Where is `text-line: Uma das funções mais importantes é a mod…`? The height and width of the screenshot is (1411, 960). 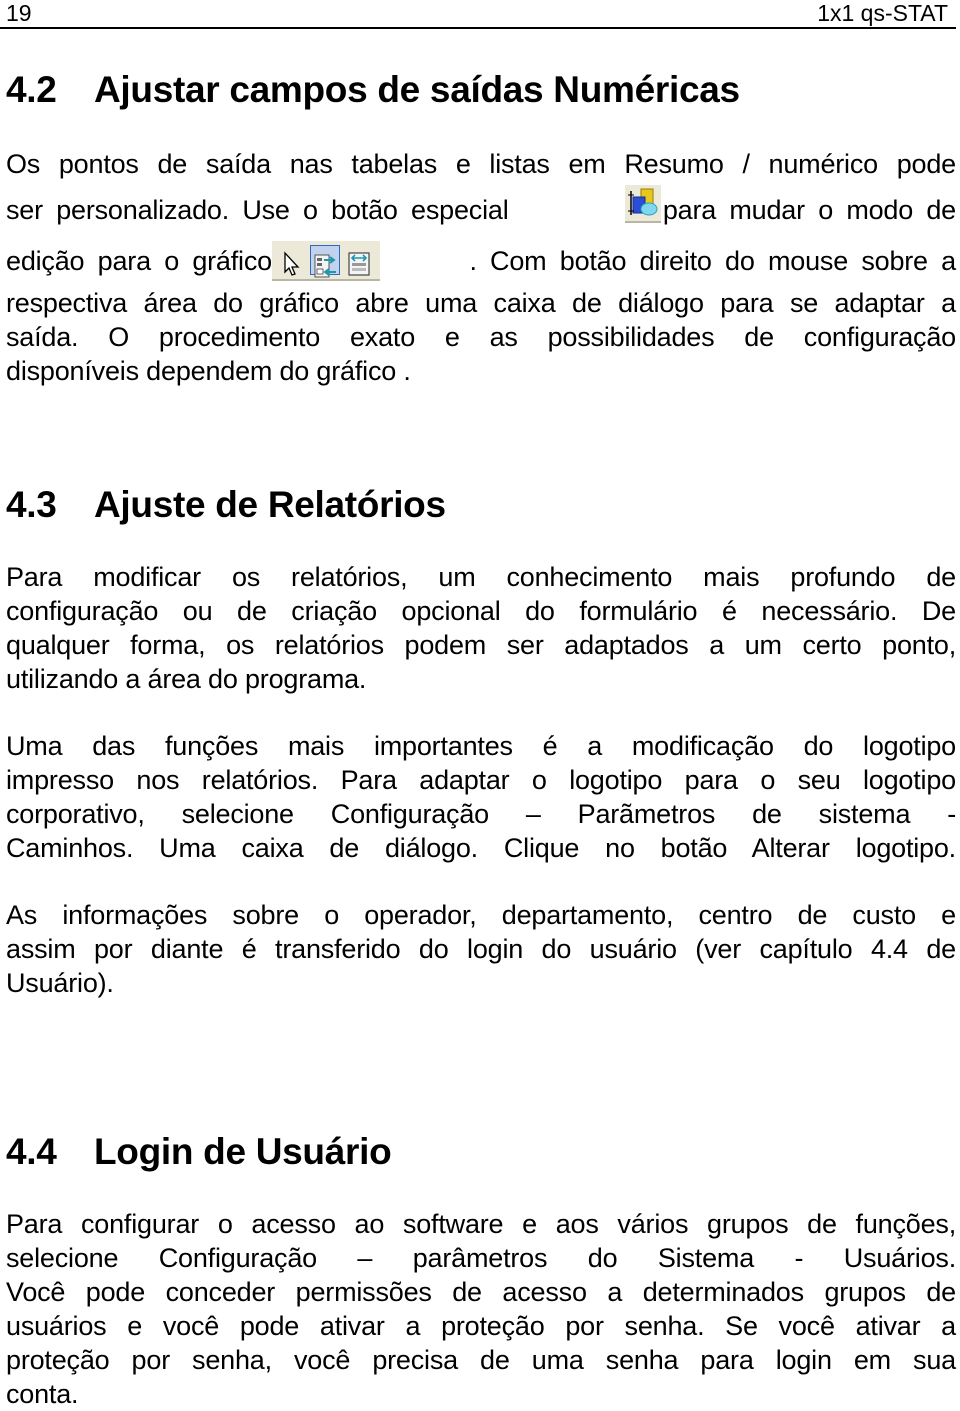
text-line: Uma das funções mais importantes é a mod… is located at coordinates (481, 746).